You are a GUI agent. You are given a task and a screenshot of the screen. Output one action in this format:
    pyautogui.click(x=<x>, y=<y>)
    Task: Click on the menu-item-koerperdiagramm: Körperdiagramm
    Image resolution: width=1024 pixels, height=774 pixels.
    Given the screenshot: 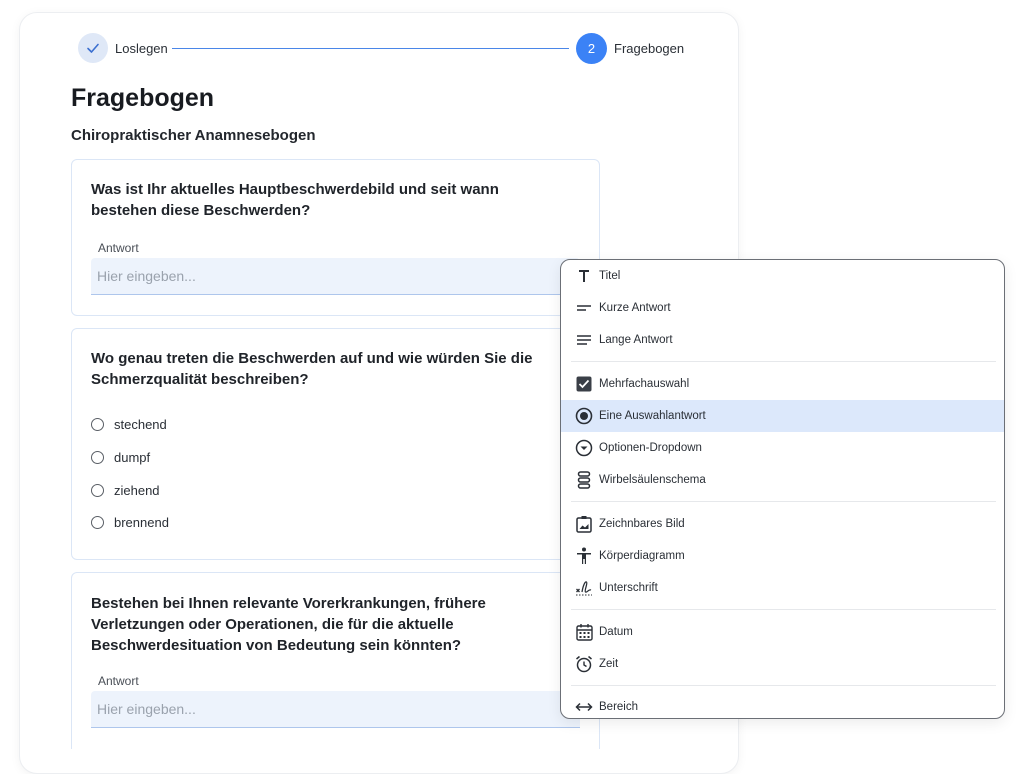 What is the action you would take?
    pyautogui.click(x=782, y=556)
    